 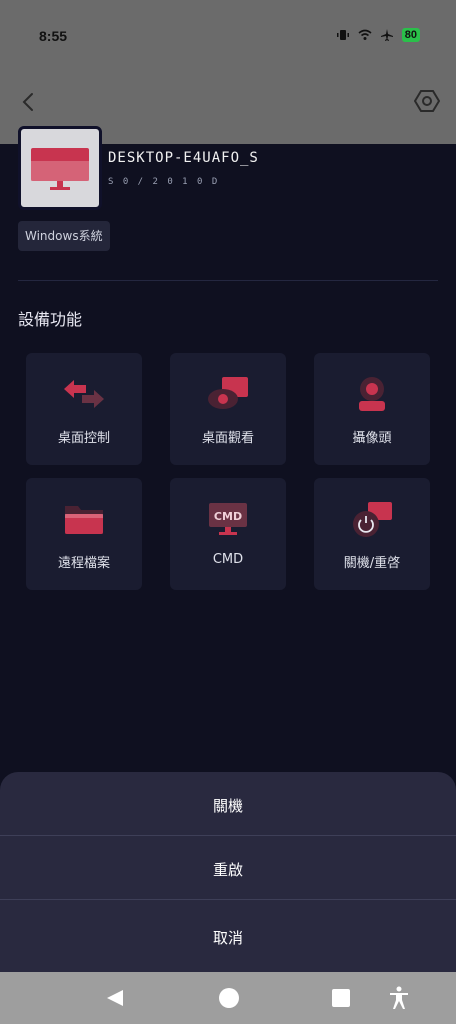 What do you see at coordinates (53, 36) in the screenshot?
I see `status-time: 8:55` at bounding box center [53, 36].